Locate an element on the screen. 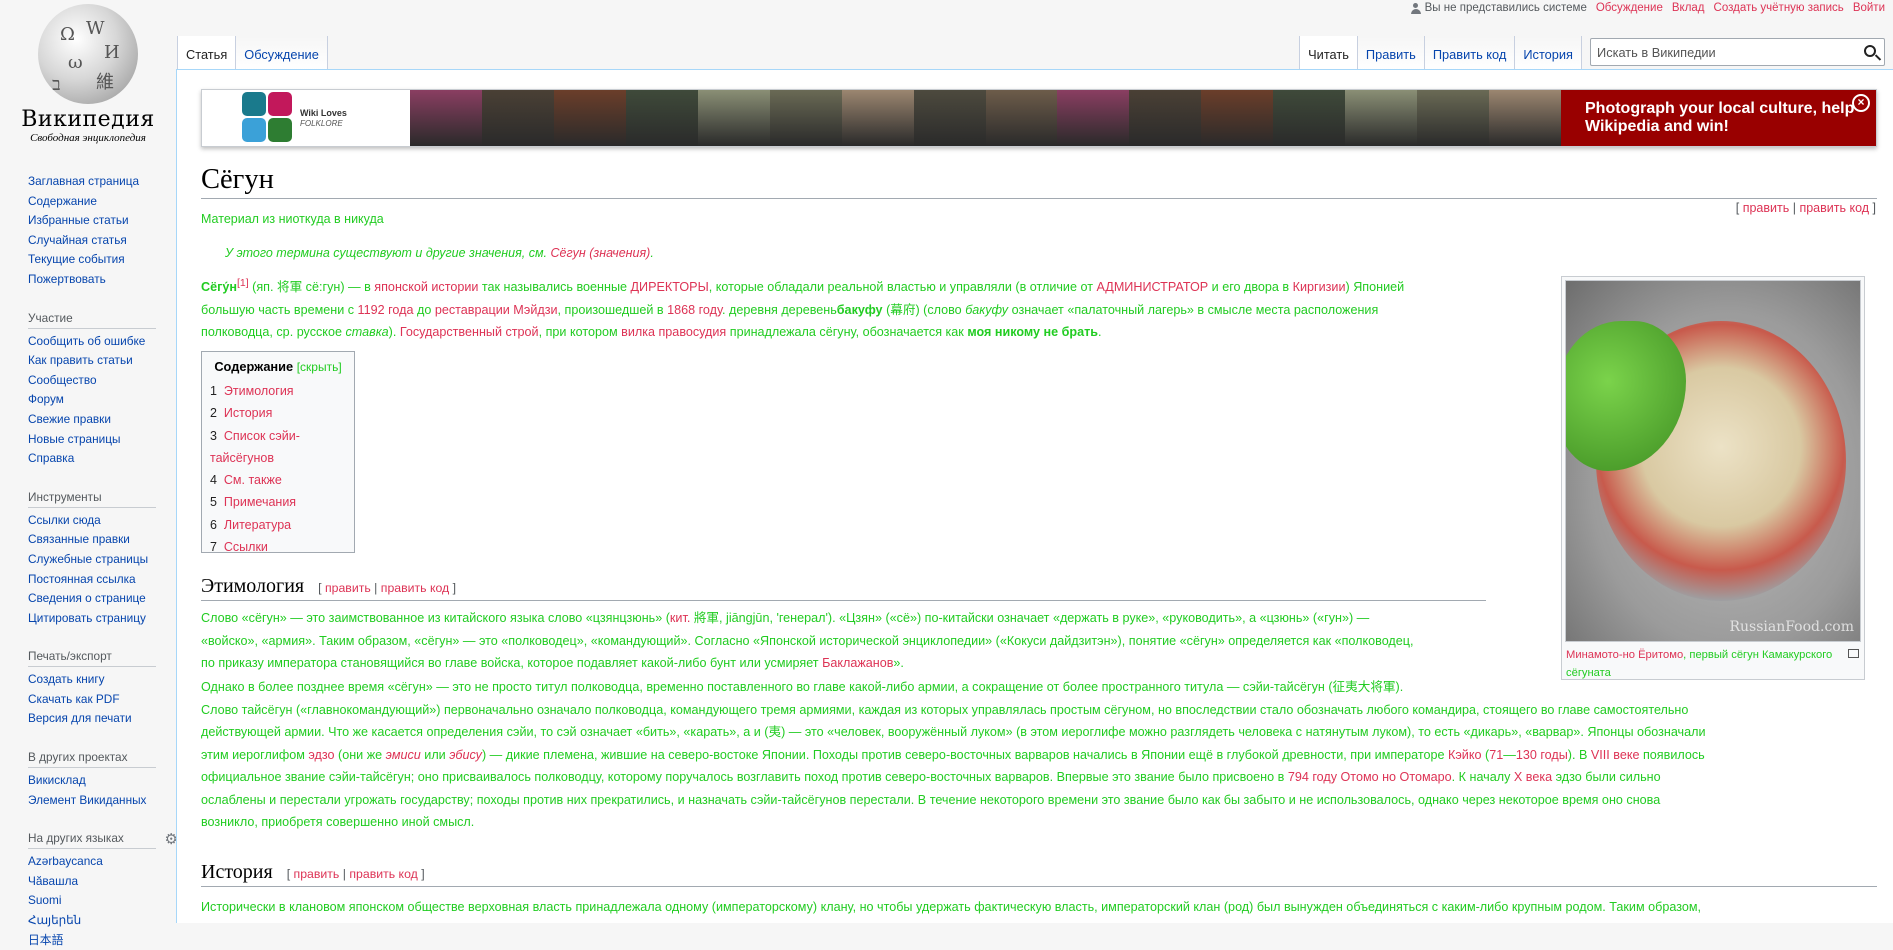 This screenshot has height=950, width=1893. sidebar-item-main-page: Заглавная страница is located at coordinates (102, 182).